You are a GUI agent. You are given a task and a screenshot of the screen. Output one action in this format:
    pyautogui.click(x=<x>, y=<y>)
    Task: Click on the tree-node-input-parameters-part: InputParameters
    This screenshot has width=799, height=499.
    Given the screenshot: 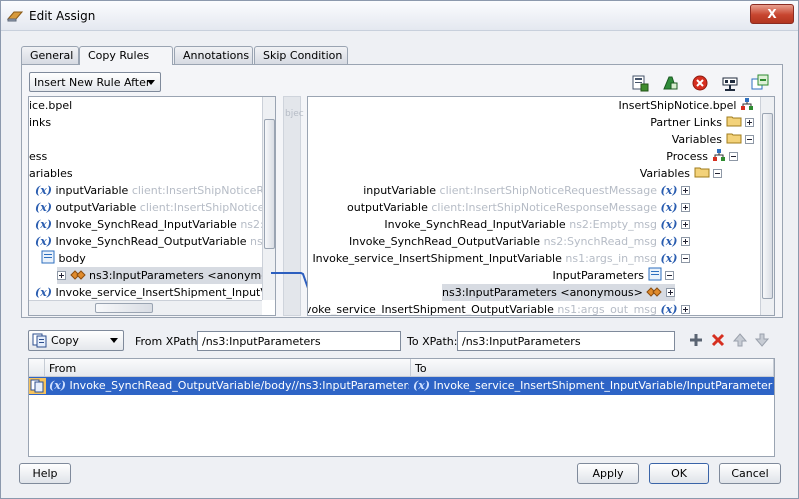 What is the action you would take?
    pyautogui.click(x=613, y=275)
    